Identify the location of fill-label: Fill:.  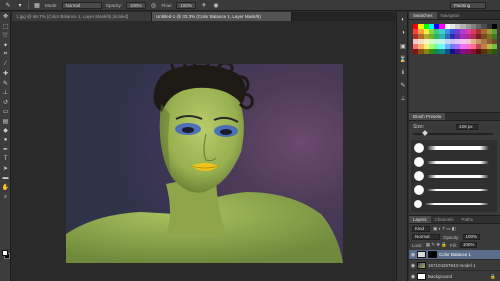
(453, 245).